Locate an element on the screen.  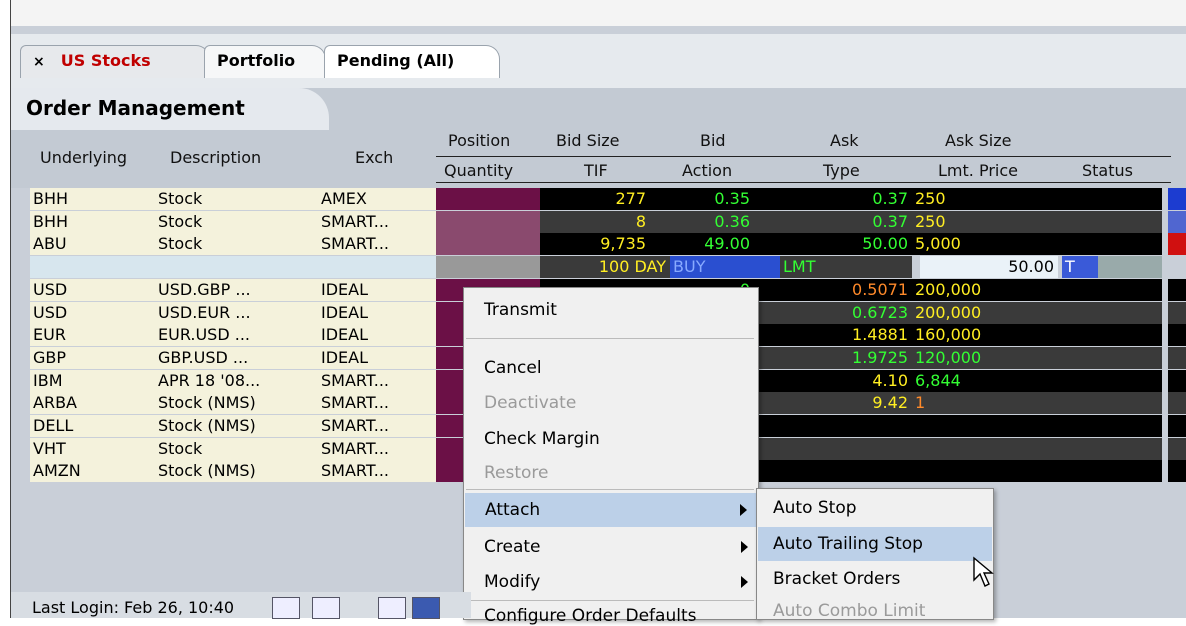
cell-ask-size: 200,000 is located at coordinates (1037, 312).